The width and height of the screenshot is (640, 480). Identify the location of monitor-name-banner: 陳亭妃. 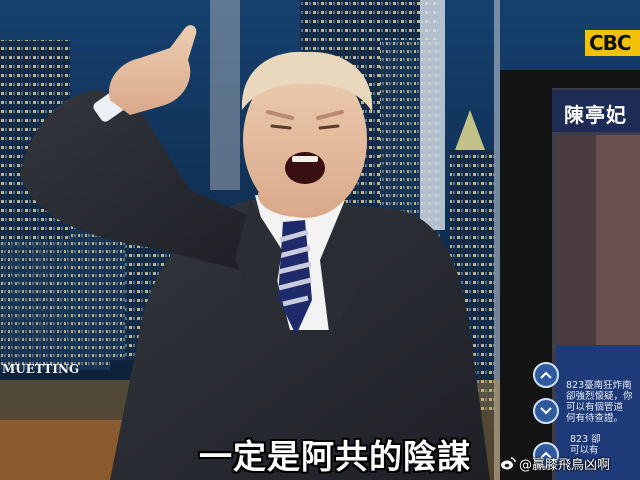
(595, 114).